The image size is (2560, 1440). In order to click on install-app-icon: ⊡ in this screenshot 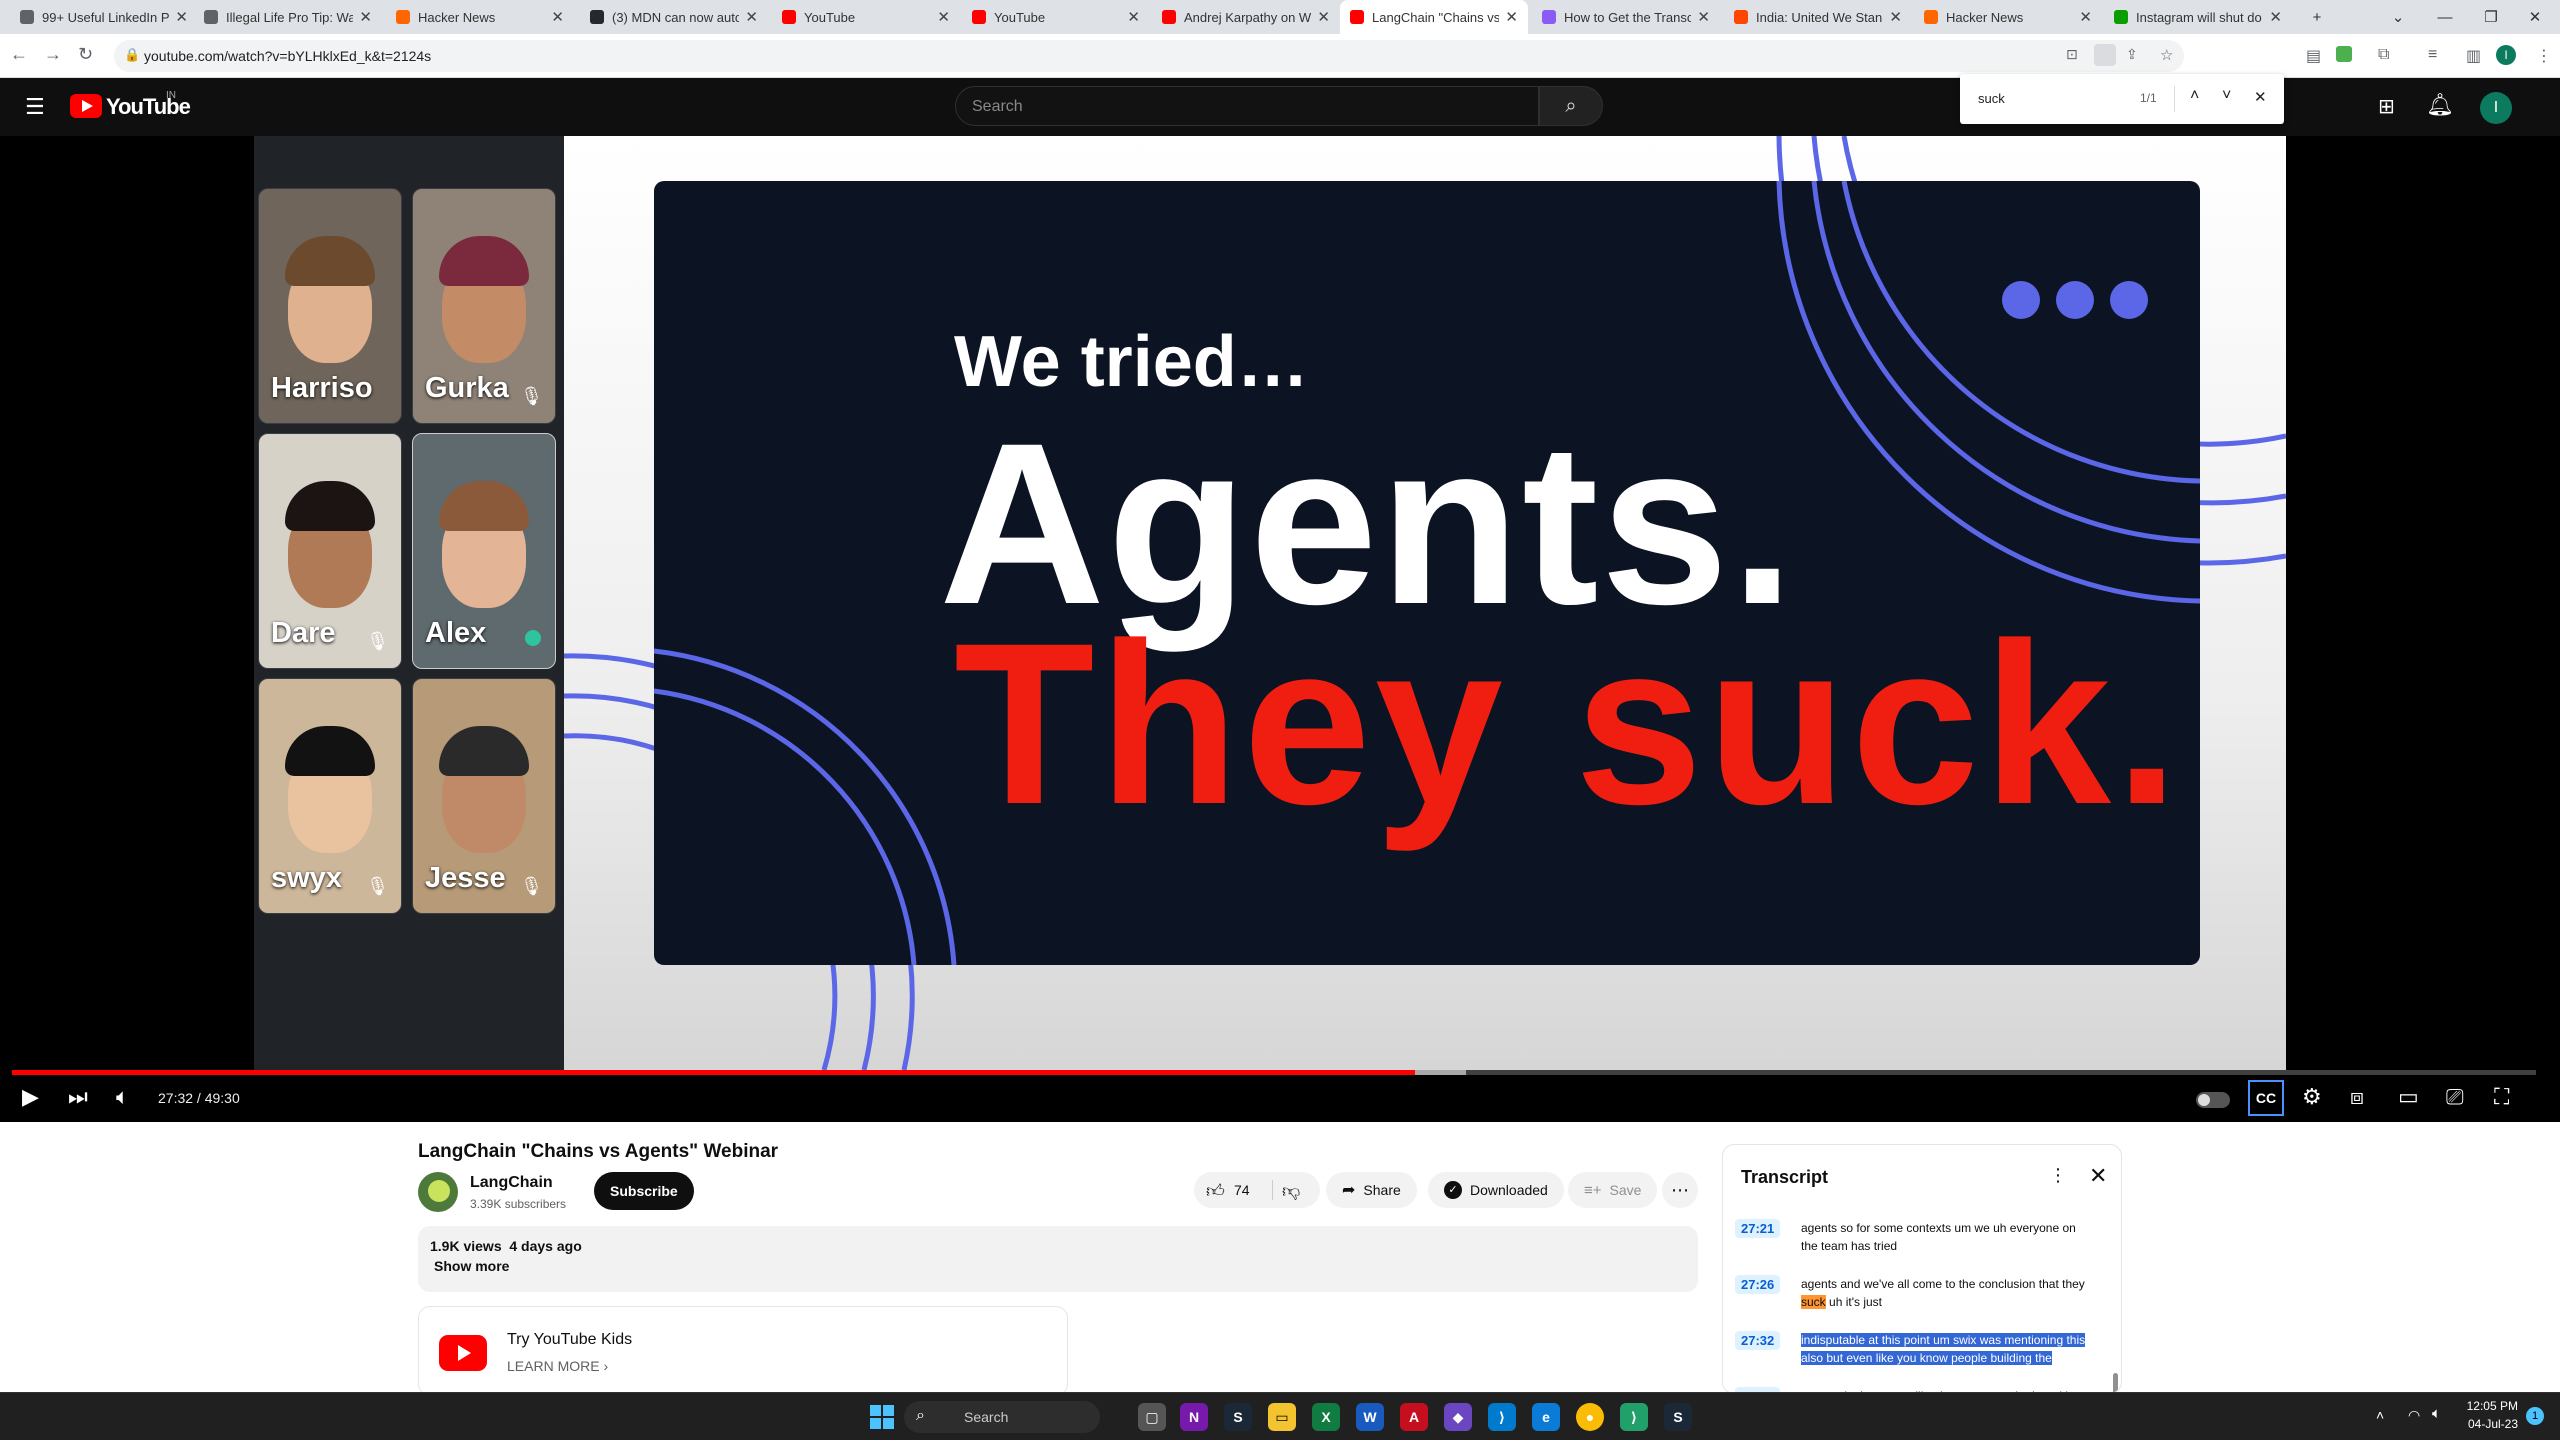, I will do `click(2072, 54)`.